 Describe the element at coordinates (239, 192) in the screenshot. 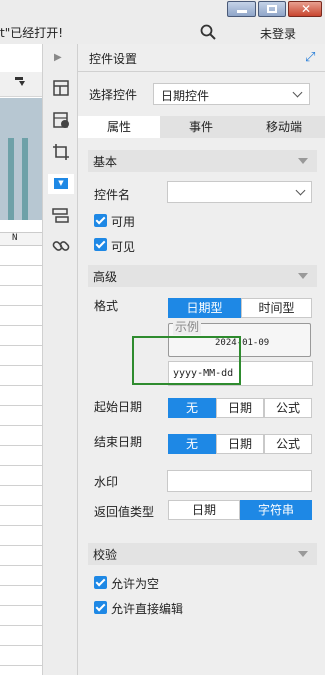

I see `widget-name-combobox` at that location.